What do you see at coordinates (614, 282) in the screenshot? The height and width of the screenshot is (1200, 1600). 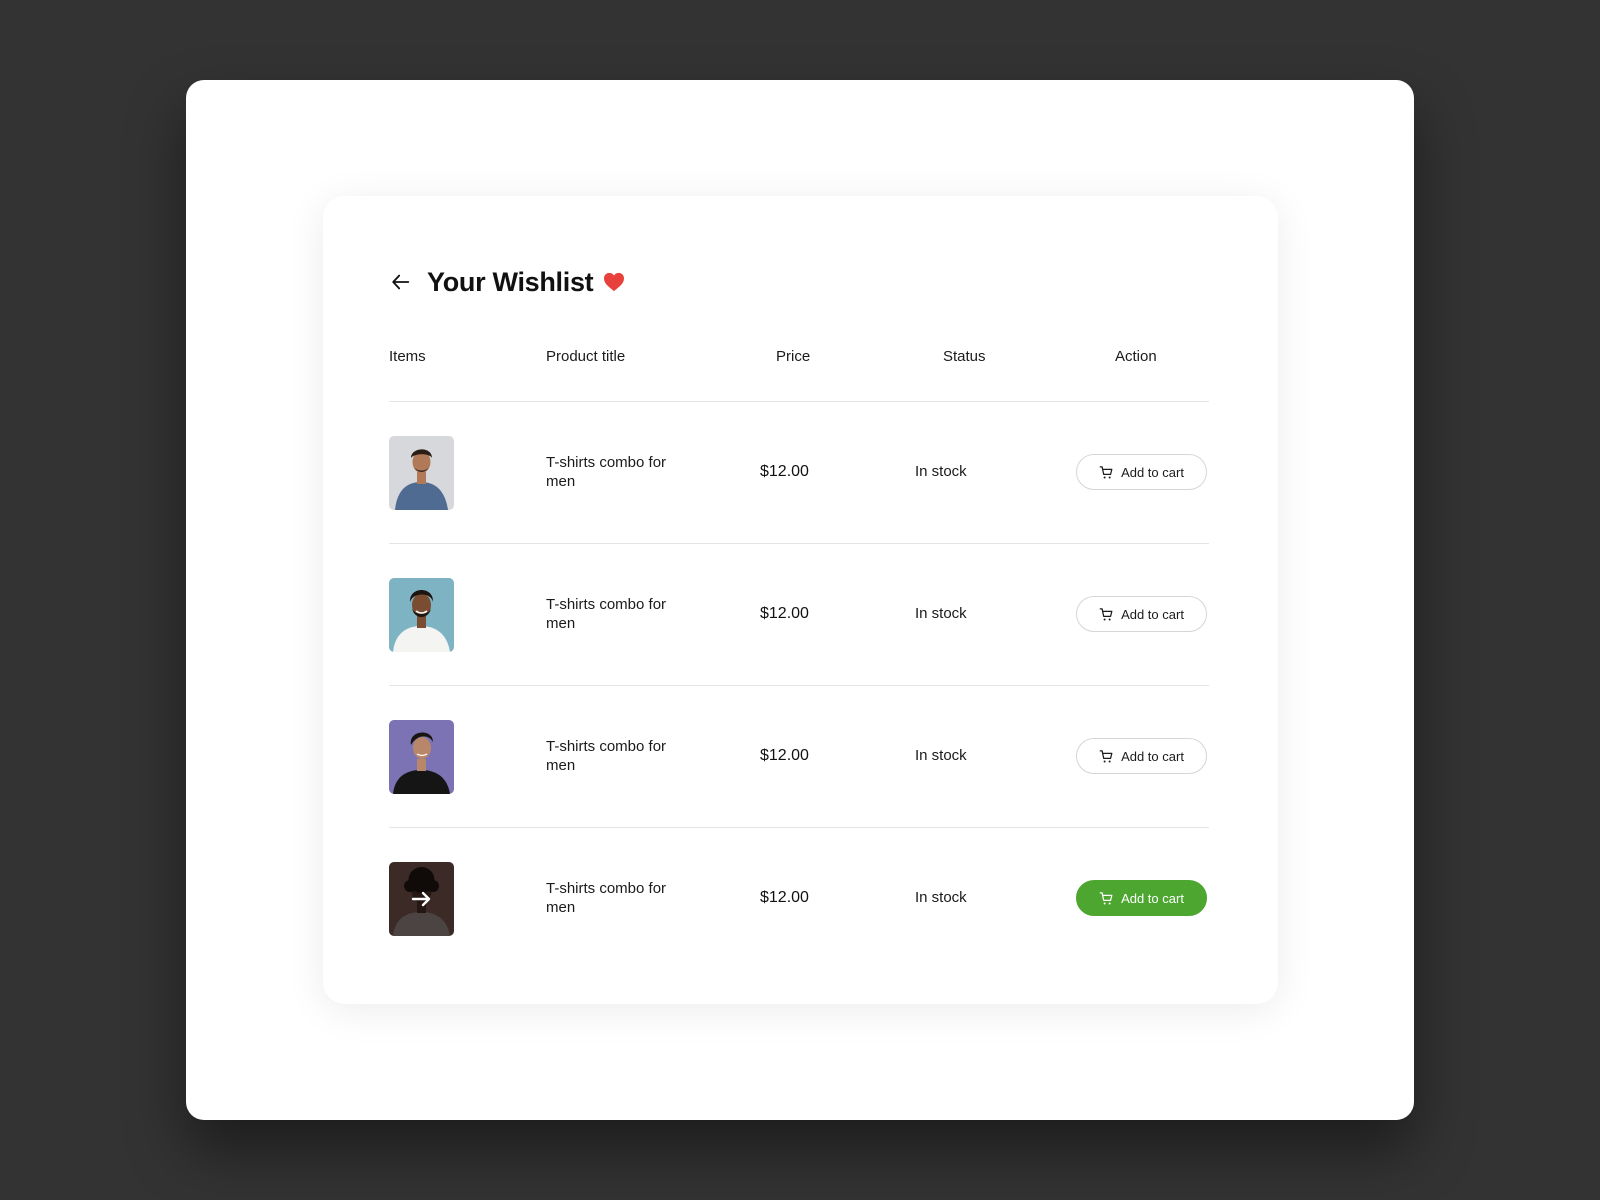 I see `heart-icon` at bounding box center [614, 282].